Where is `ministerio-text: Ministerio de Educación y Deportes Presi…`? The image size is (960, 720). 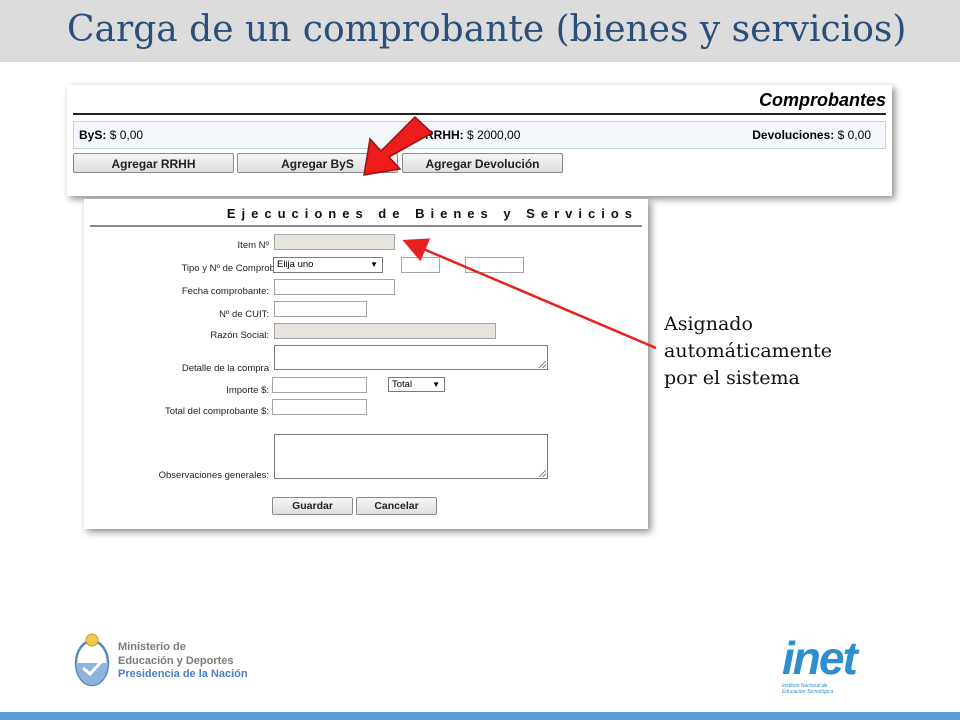 ministerio-text: Ministerio de Educación y Deportes Presi… is located at coordinates (183, 660).